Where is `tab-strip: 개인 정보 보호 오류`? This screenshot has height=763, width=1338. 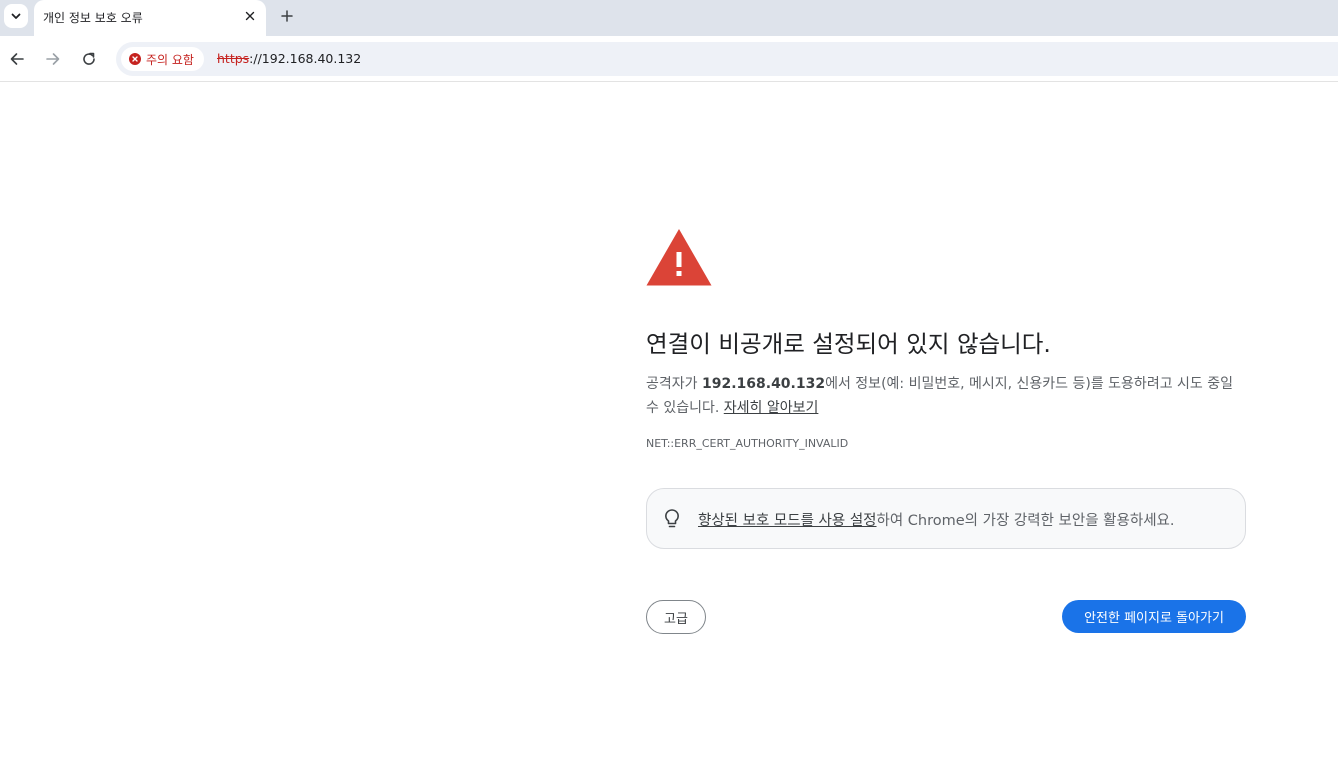 tab-strip: 개인 정보 보호 오류 is located at coordinates (669, 18).